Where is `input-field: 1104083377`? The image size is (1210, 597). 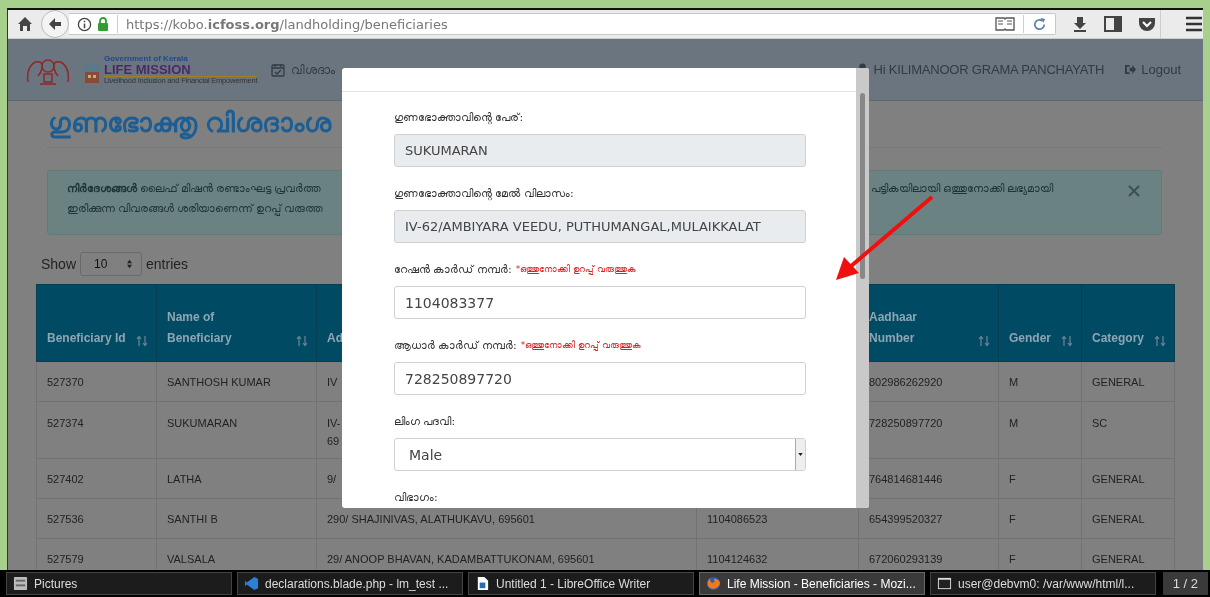 input-field: 1104083377 is located at coordinates (600, 302).